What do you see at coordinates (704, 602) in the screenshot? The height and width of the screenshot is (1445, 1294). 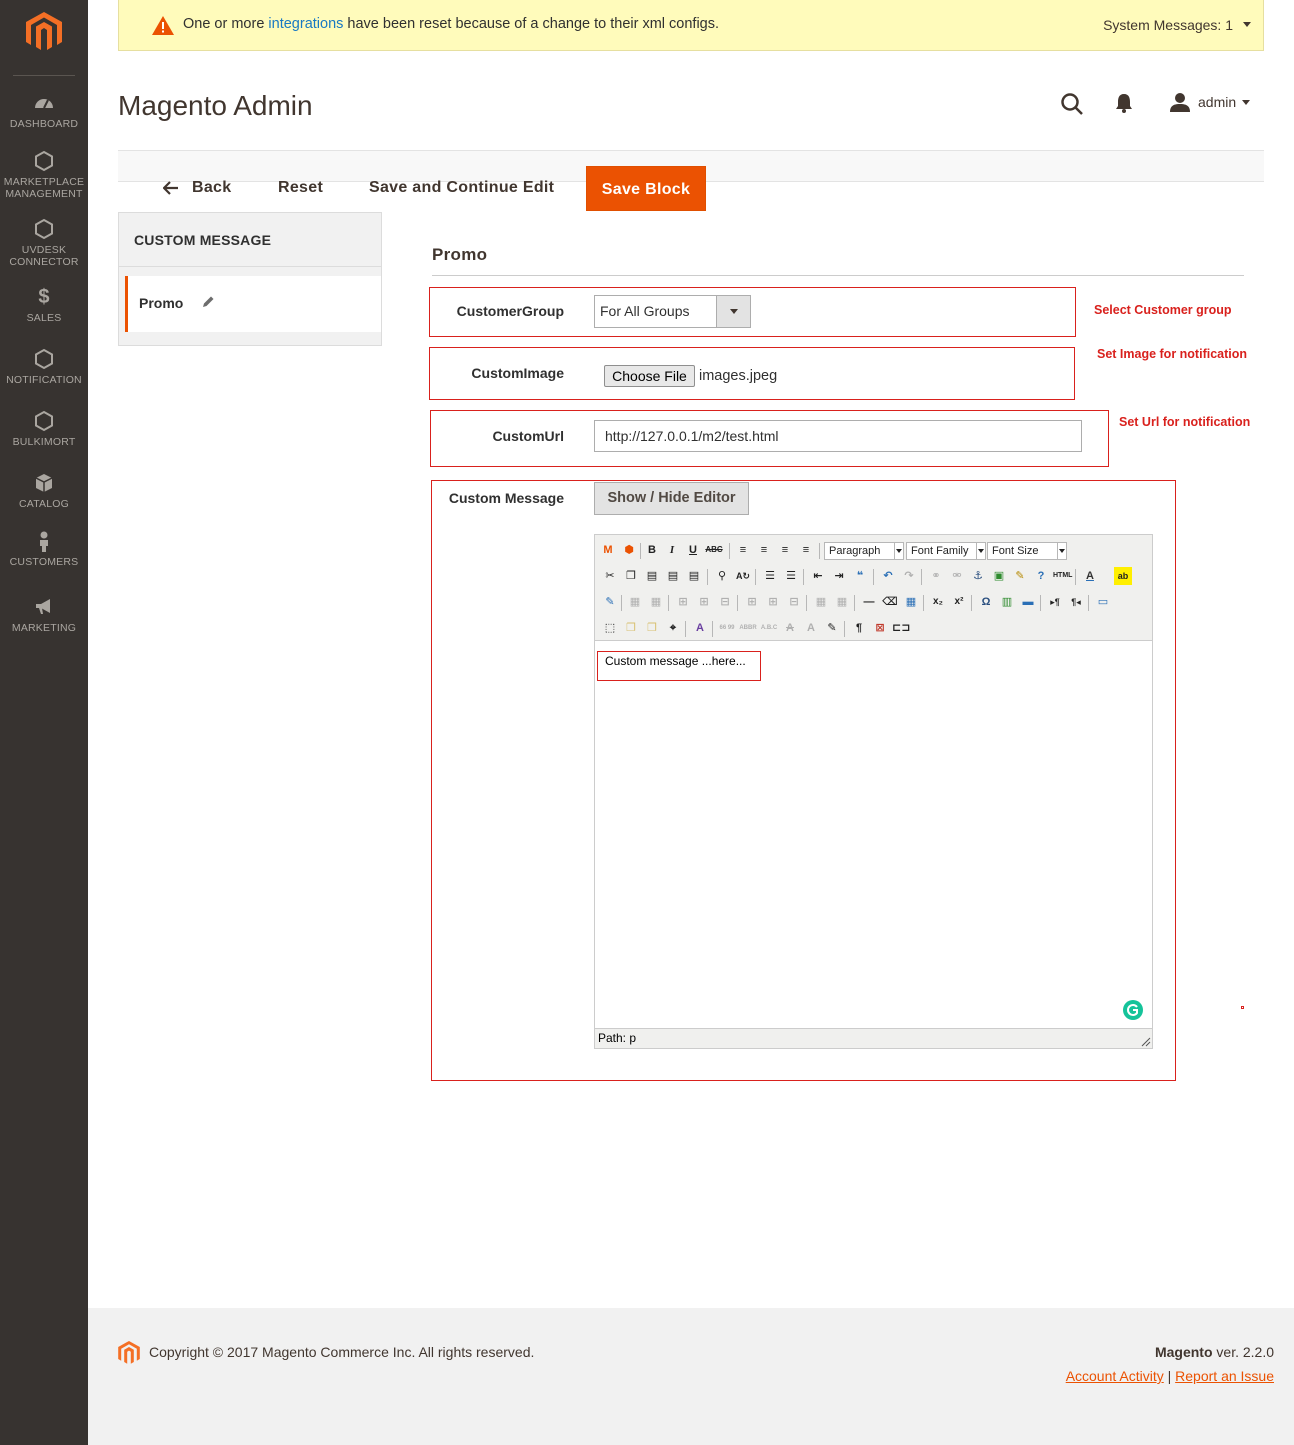 I see `insert-row-after-icon: ⊞` at bounding box center [704, 602].